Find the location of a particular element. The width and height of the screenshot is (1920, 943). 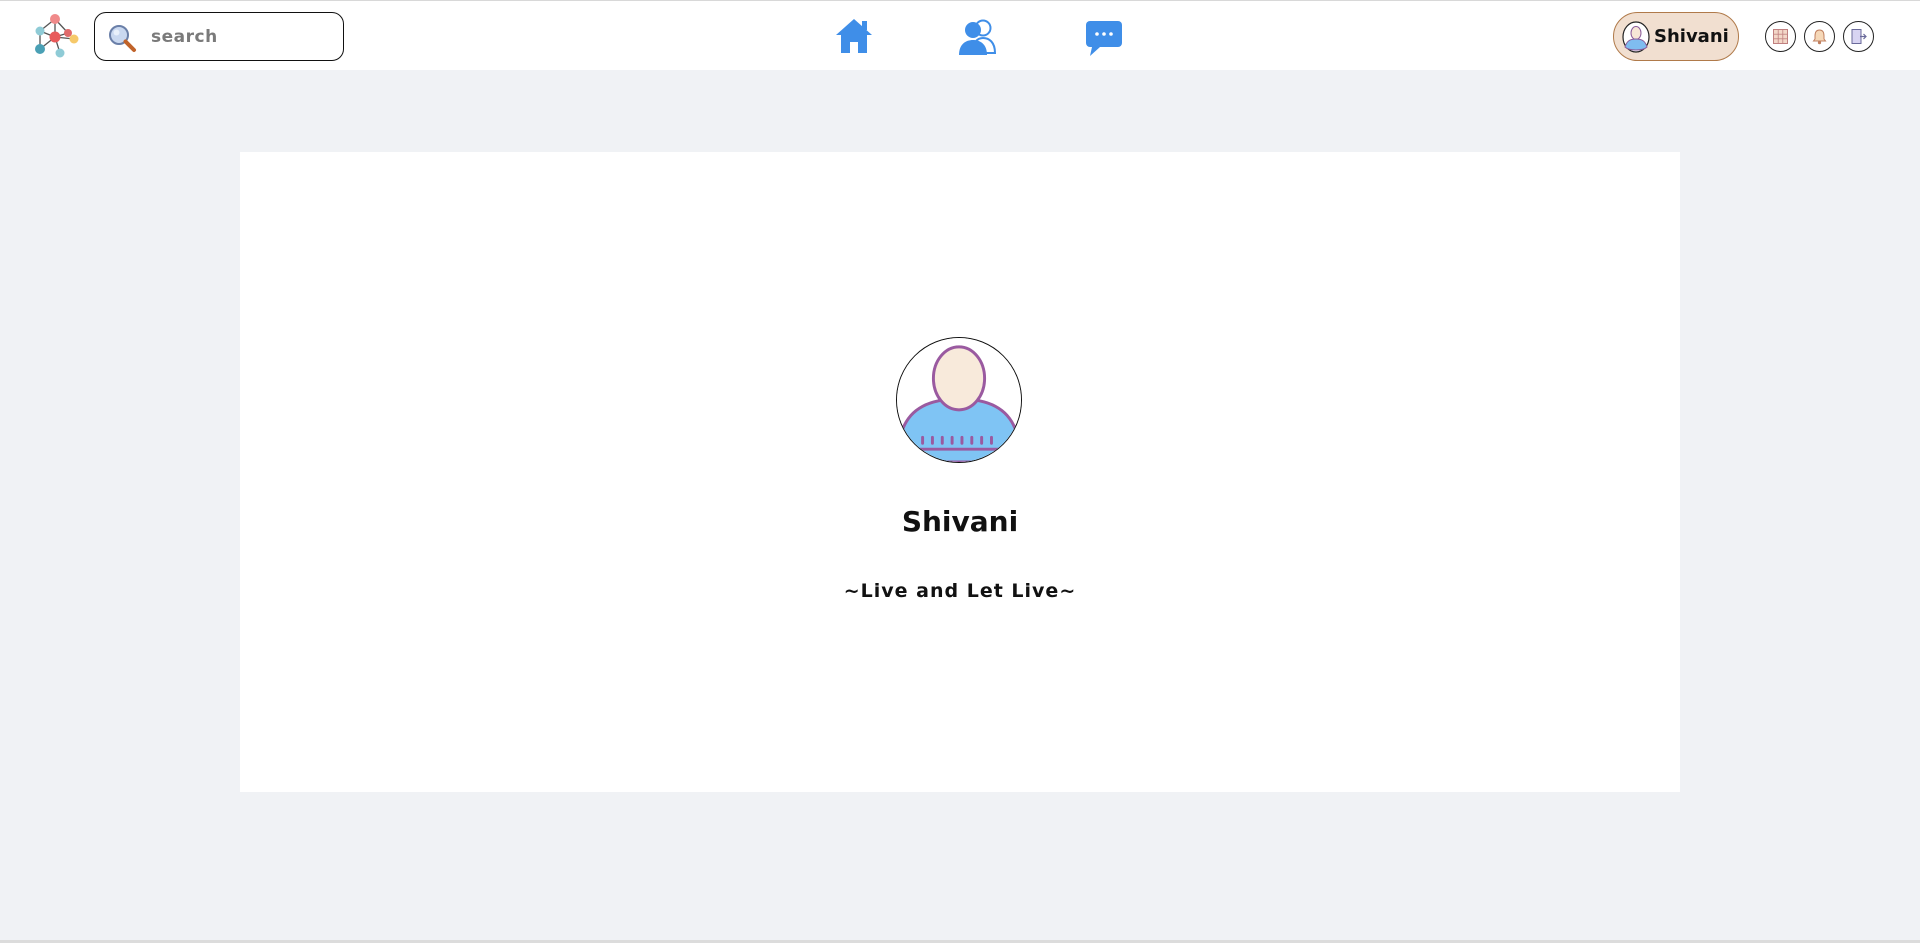

chat-bubble-icon is located at coordinates (1104, 37).